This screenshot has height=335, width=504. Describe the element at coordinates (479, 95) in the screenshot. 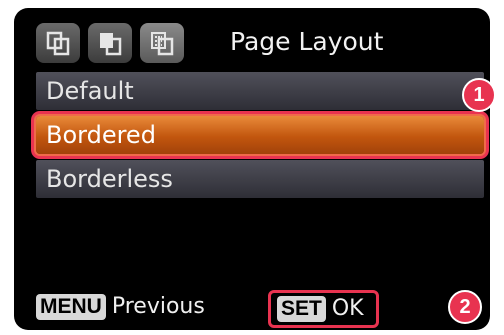

I see `callout-badge-1: 1` at that location.